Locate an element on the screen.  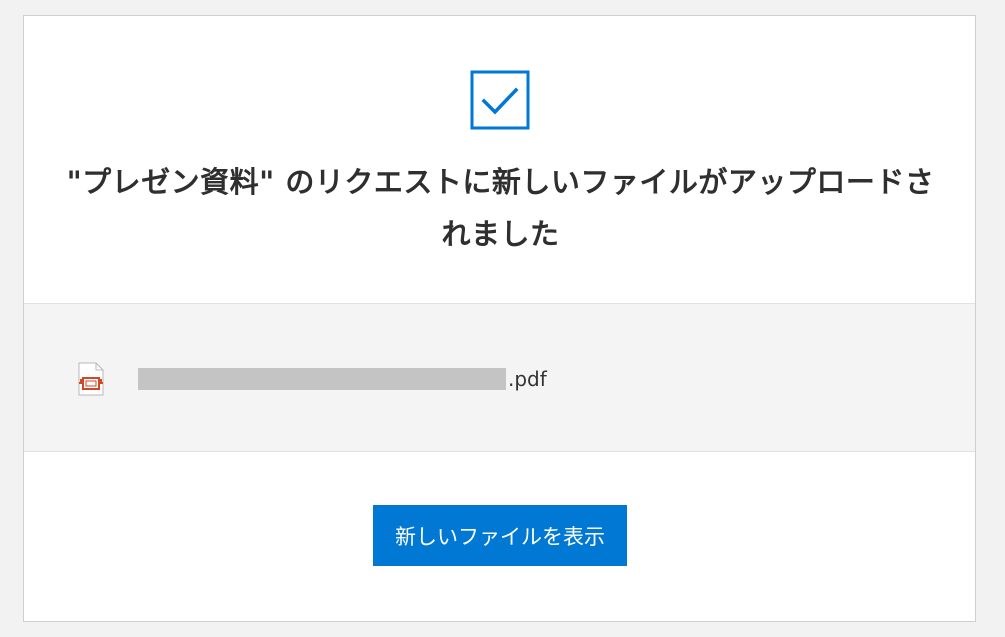
checkbox-checked-icon is located at coordinates (500, 100).